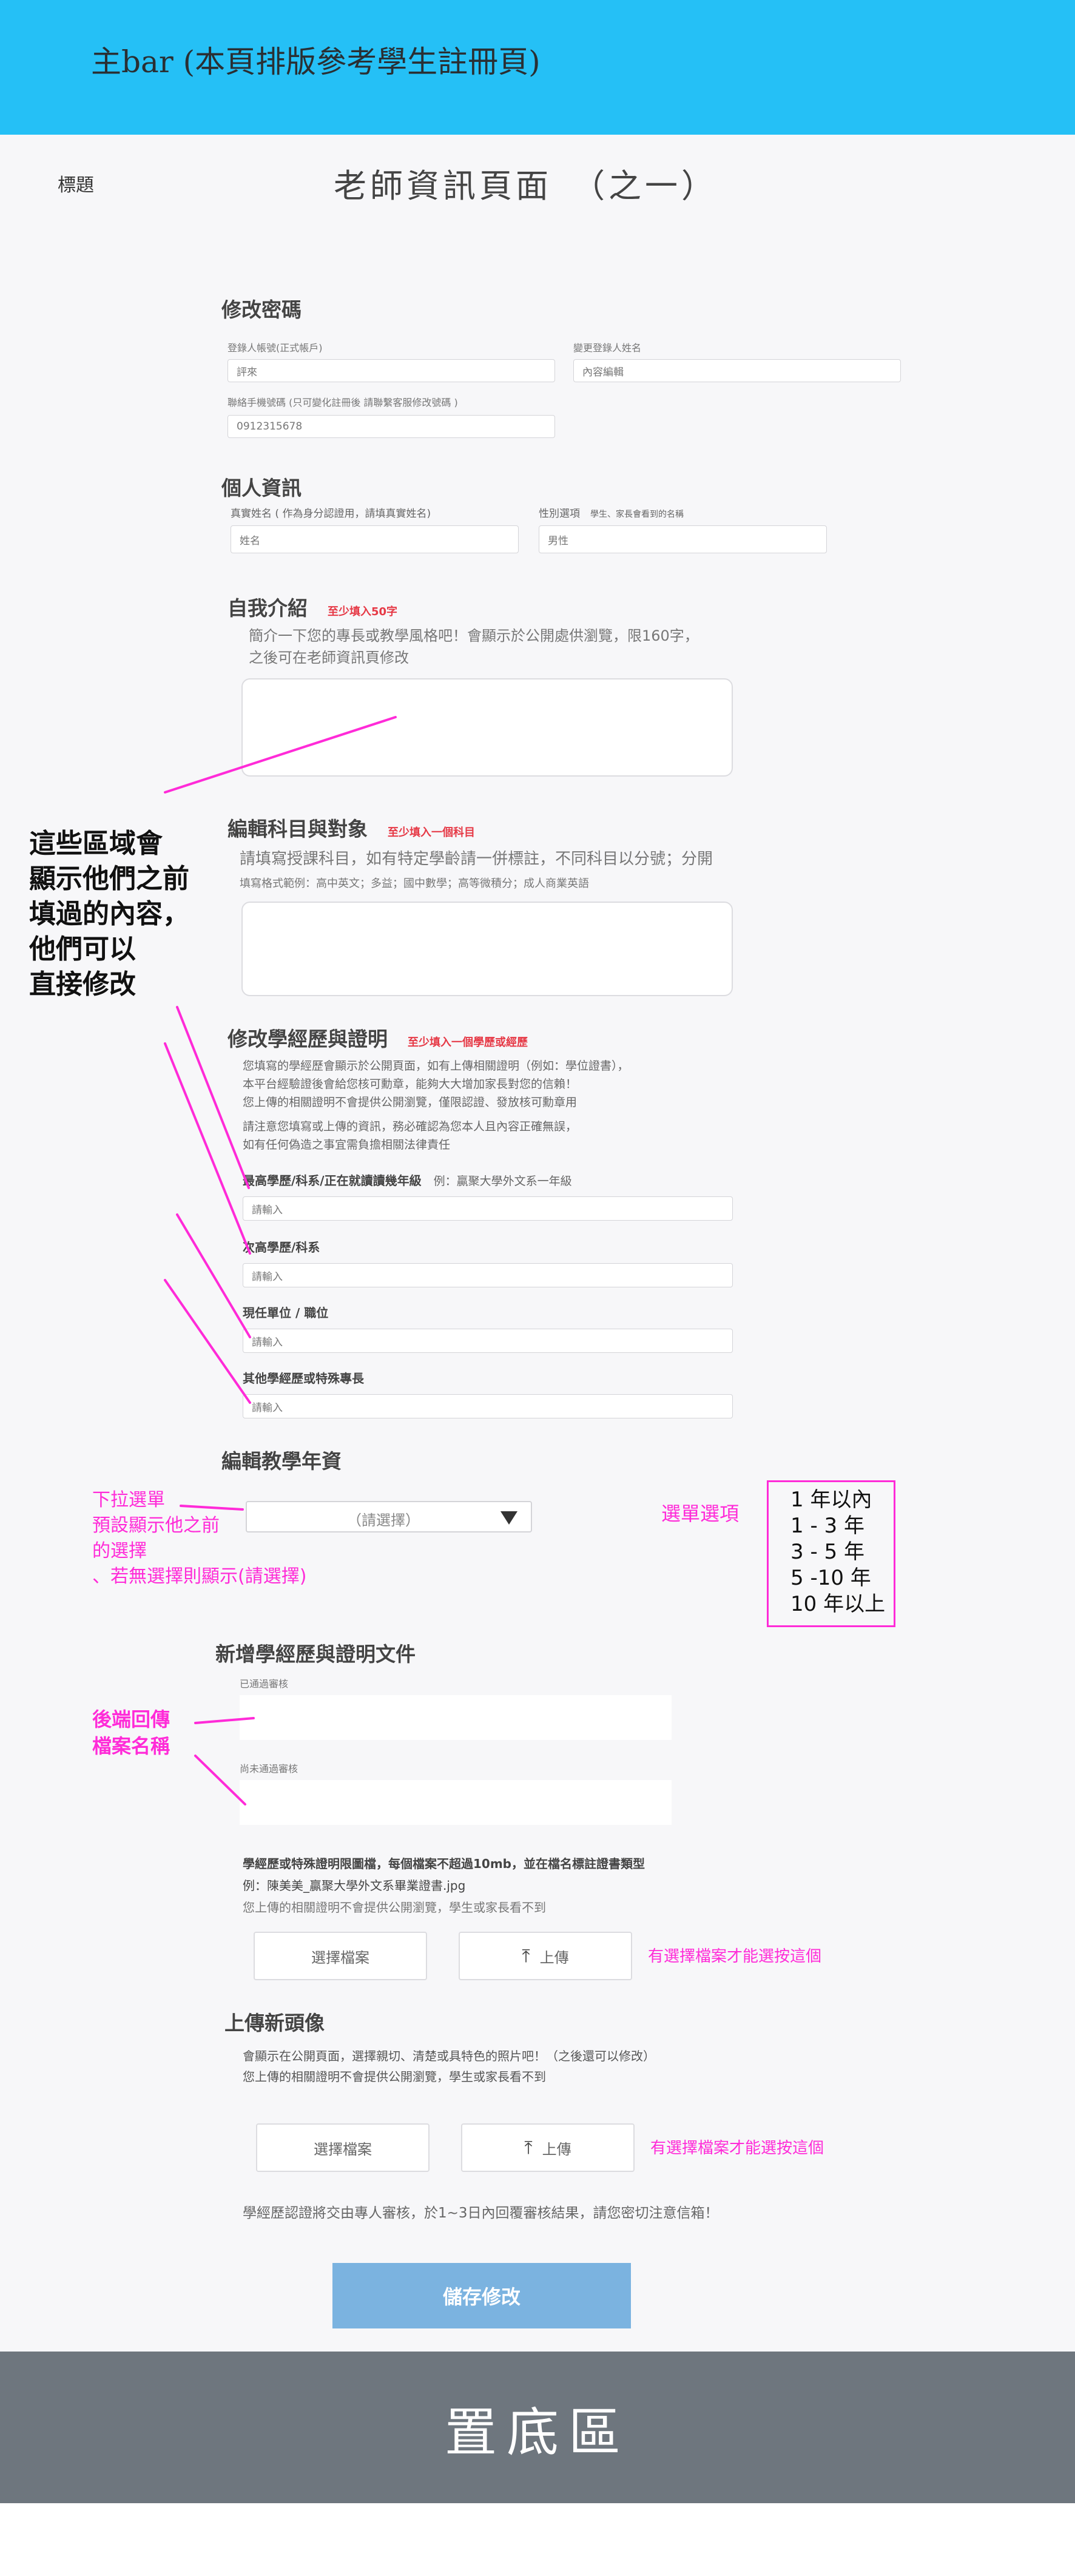  What do you see at coordinates (280, 1261) in the screenshot?
I see `annotation-lines` at bounding box center [280, 1261].